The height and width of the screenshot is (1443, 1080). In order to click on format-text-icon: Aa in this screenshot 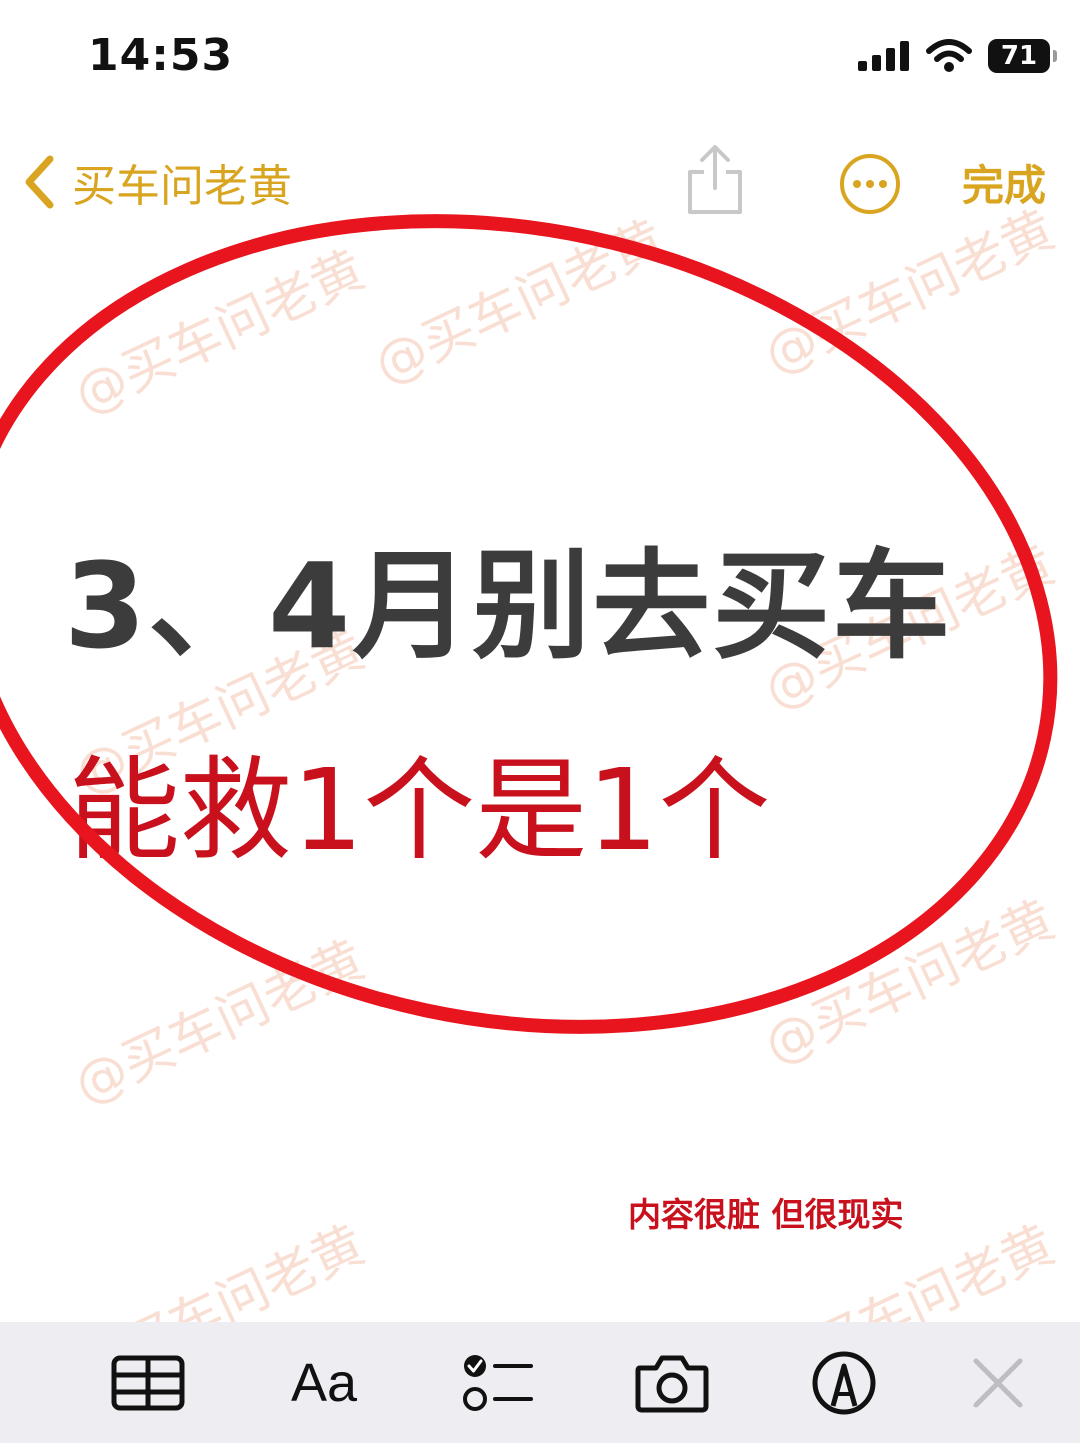, I will do `click(324, 1383)`.